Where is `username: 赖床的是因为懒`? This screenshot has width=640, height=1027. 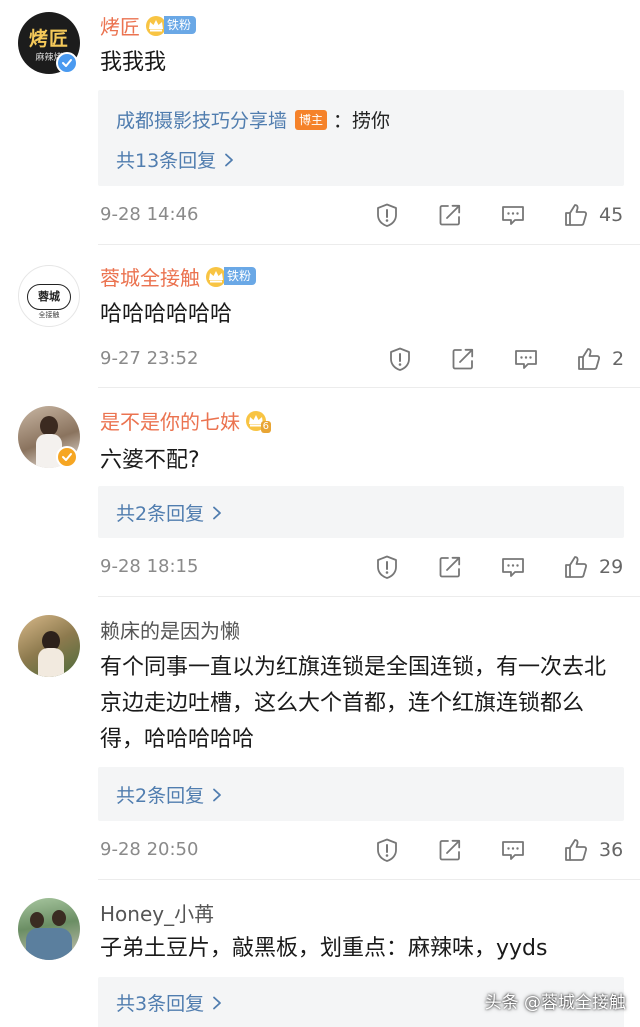 username: 赖床的是因为懒 is located at coordinates (170, 629).